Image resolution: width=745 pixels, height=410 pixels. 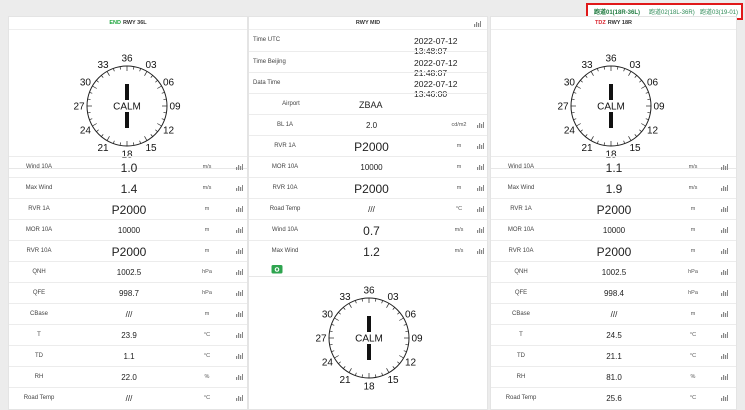 I want to click on tab-runway-01: 跑道01(18R-36L), so click(x=617, y=11).